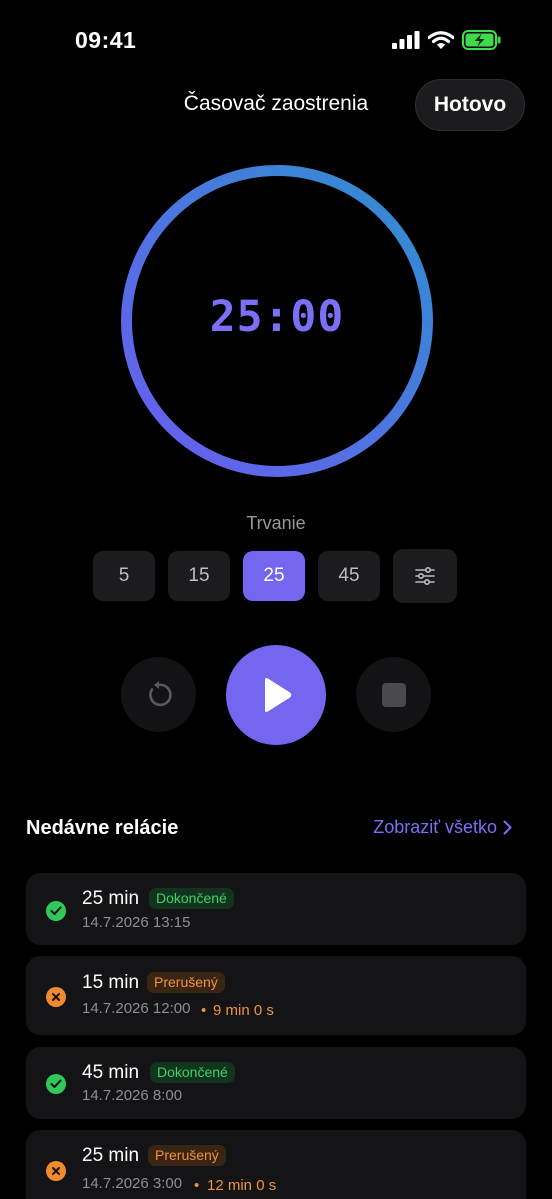 The width and height of the screenshot is (552, 1199). Describe the element at coordinates (132, 1095) in the screenshot. I see `session-date: 14.7.2026 8:00` at that location.